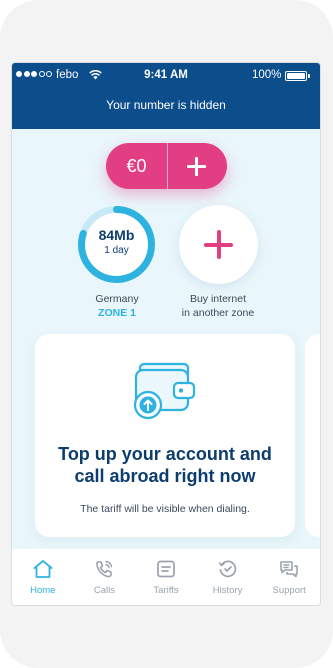 The height and width of the screenshot is (668, 333). I want to click on tab-label: History, so click(227, 590).